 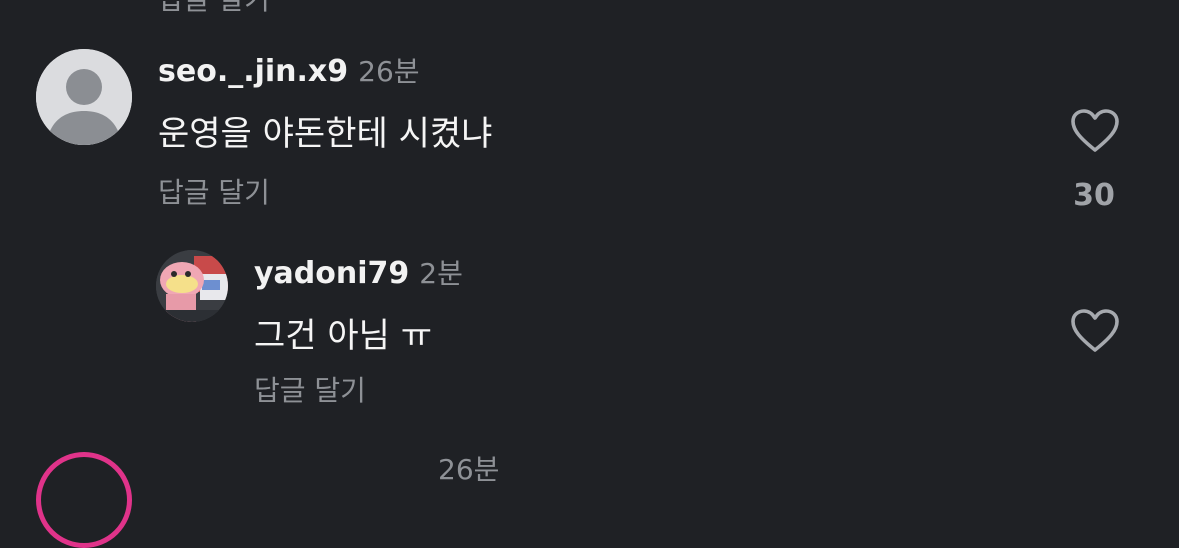 I want to click on comment-header: seo._.jin.x9 26분, so click(x=289, y=70).